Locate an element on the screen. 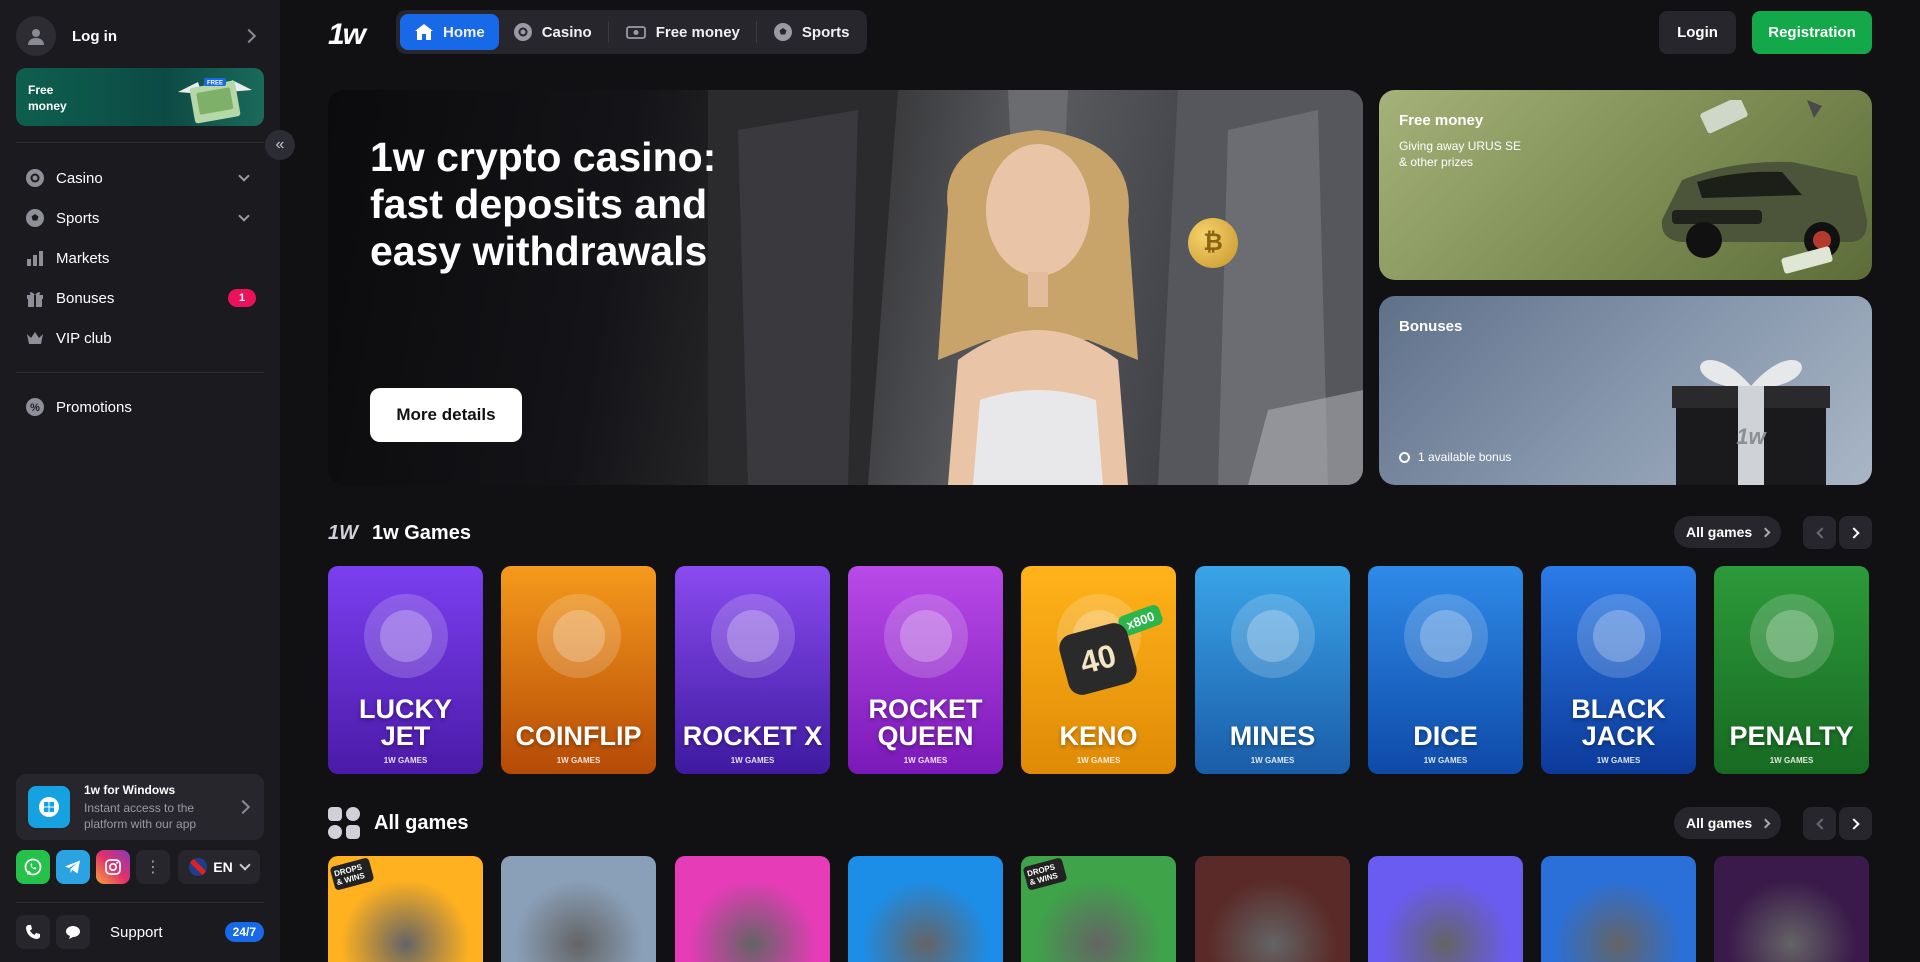 This screenshot has height=962, width=1920. free-money-banner: Free money FREE is located at coordinates (140, 97).